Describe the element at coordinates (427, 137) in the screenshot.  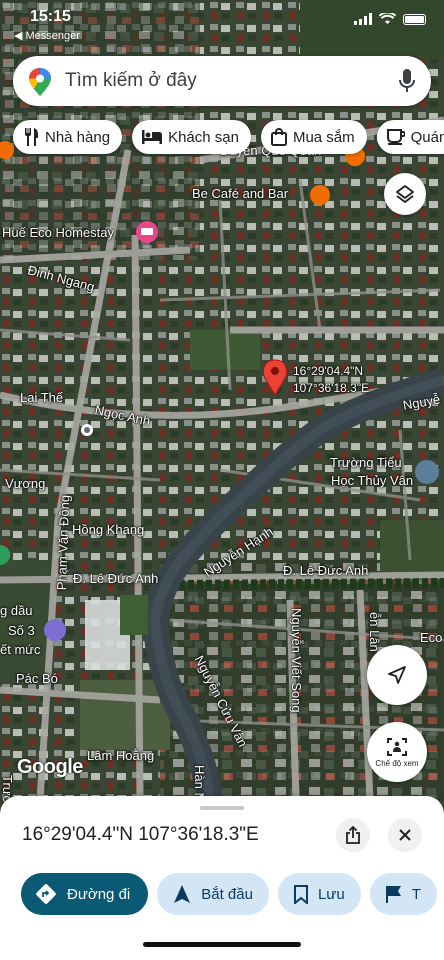
I see `chip-label: Quán` at that location.